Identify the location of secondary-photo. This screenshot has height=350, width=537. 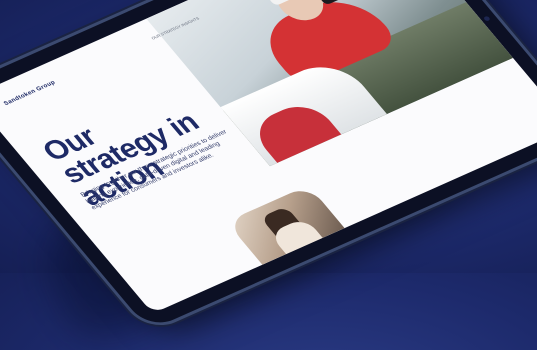
(285, 225).